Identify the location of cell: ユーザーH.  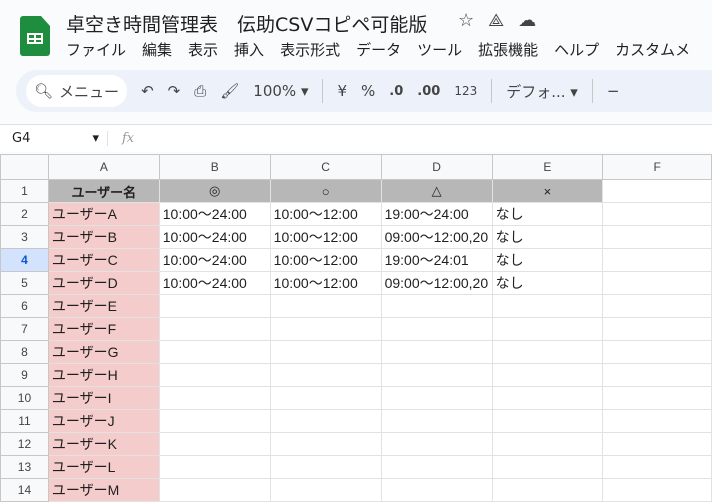
(103, 375).